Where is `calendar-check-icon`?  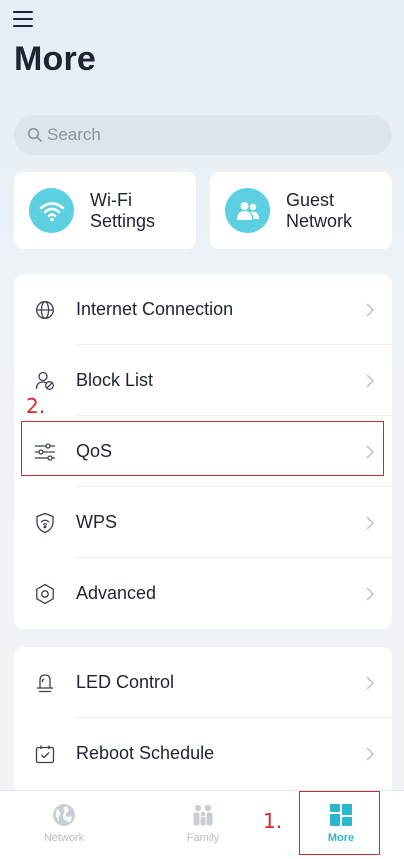 calendar-check-icon is located at coordinates (45, 754).